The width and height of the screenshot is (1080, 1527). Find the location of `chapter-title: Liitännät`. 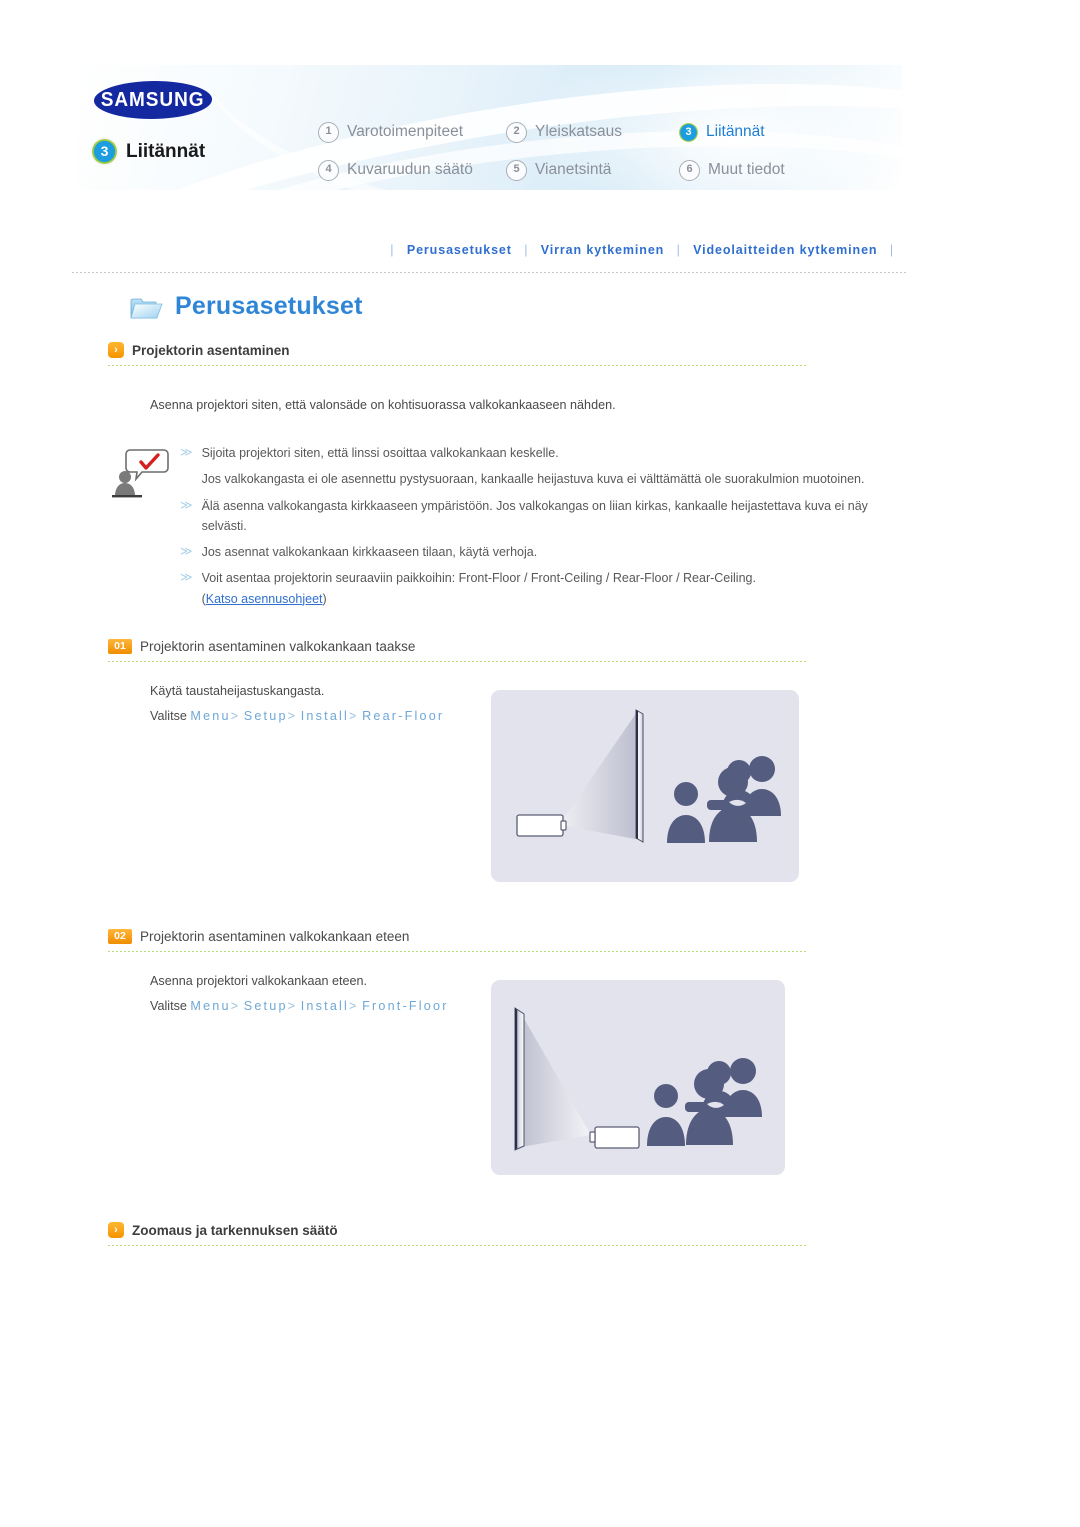

chapter-title: Liitännät is located at coordinates (166, 151).